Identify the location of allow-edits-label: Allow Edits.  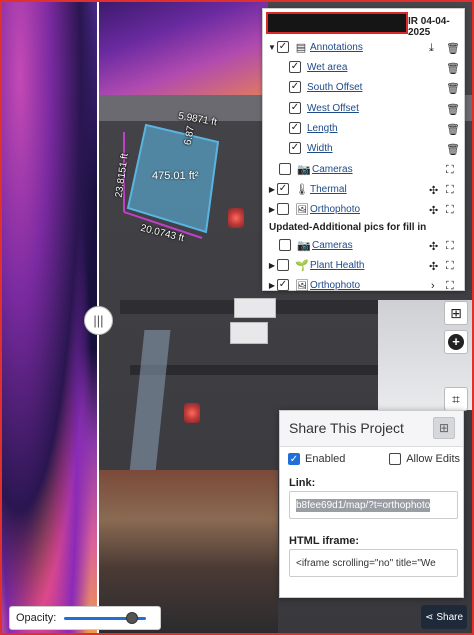
(433, 459).